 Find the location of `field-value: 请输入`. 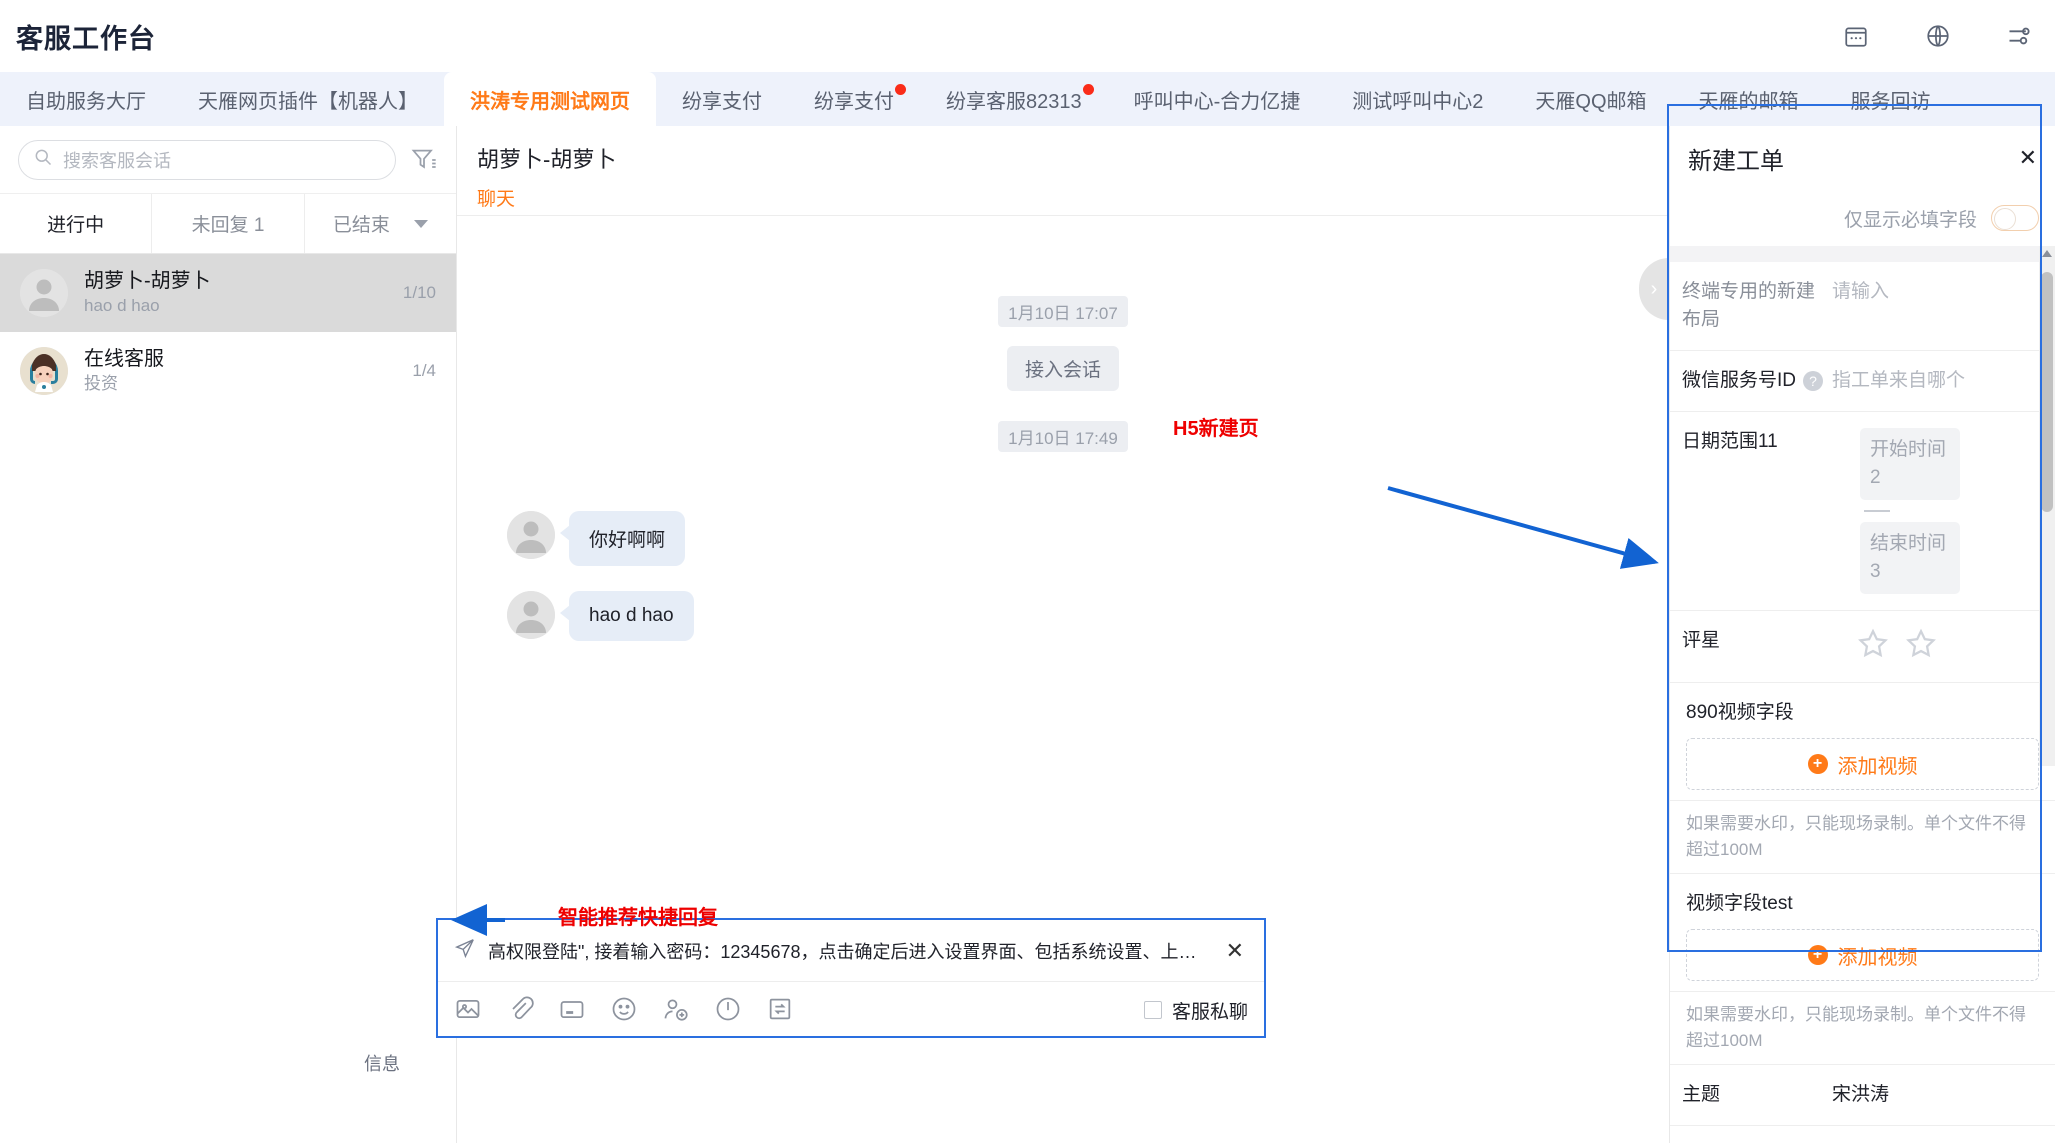

field-value: 请输入 is located at coordinates (1937, 292).